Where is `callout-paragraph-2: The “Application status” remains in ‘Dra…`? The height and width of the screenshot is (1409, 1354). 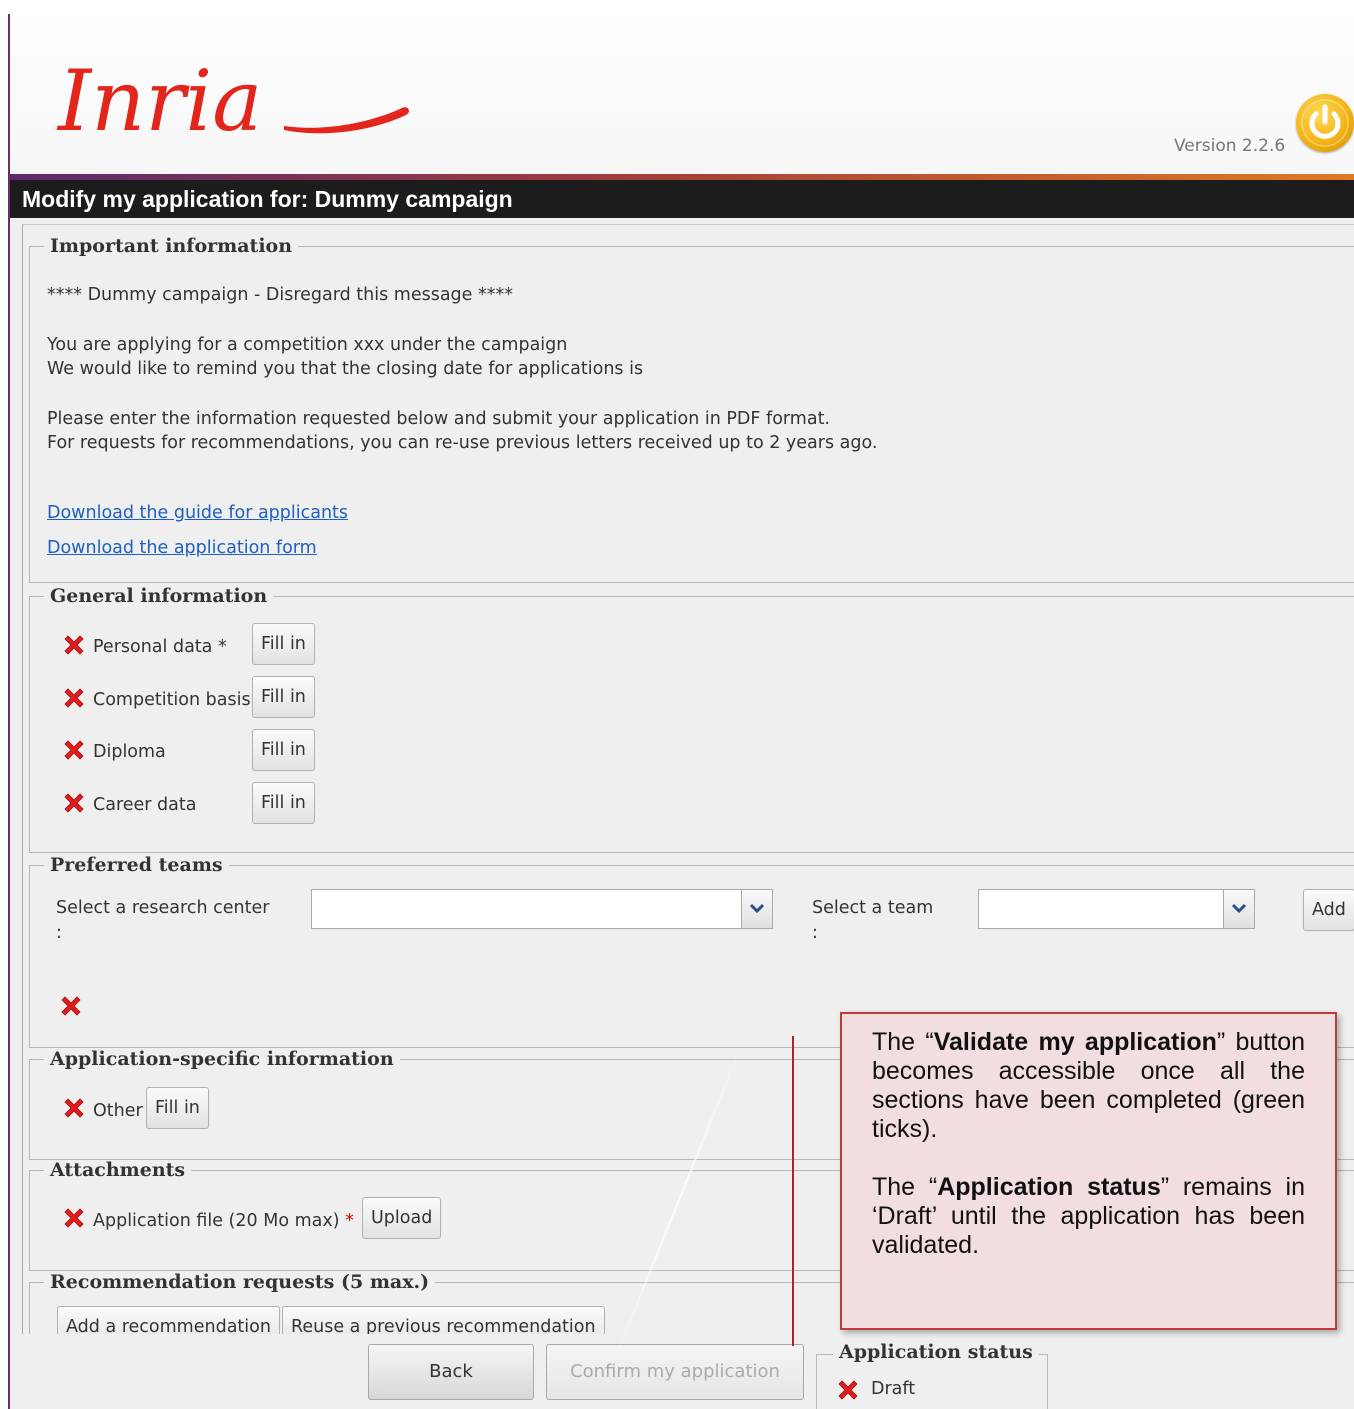
callout-paragraph-2: The “Application status” remains in ‘Dra… is located at coordinates (1089, 1216).